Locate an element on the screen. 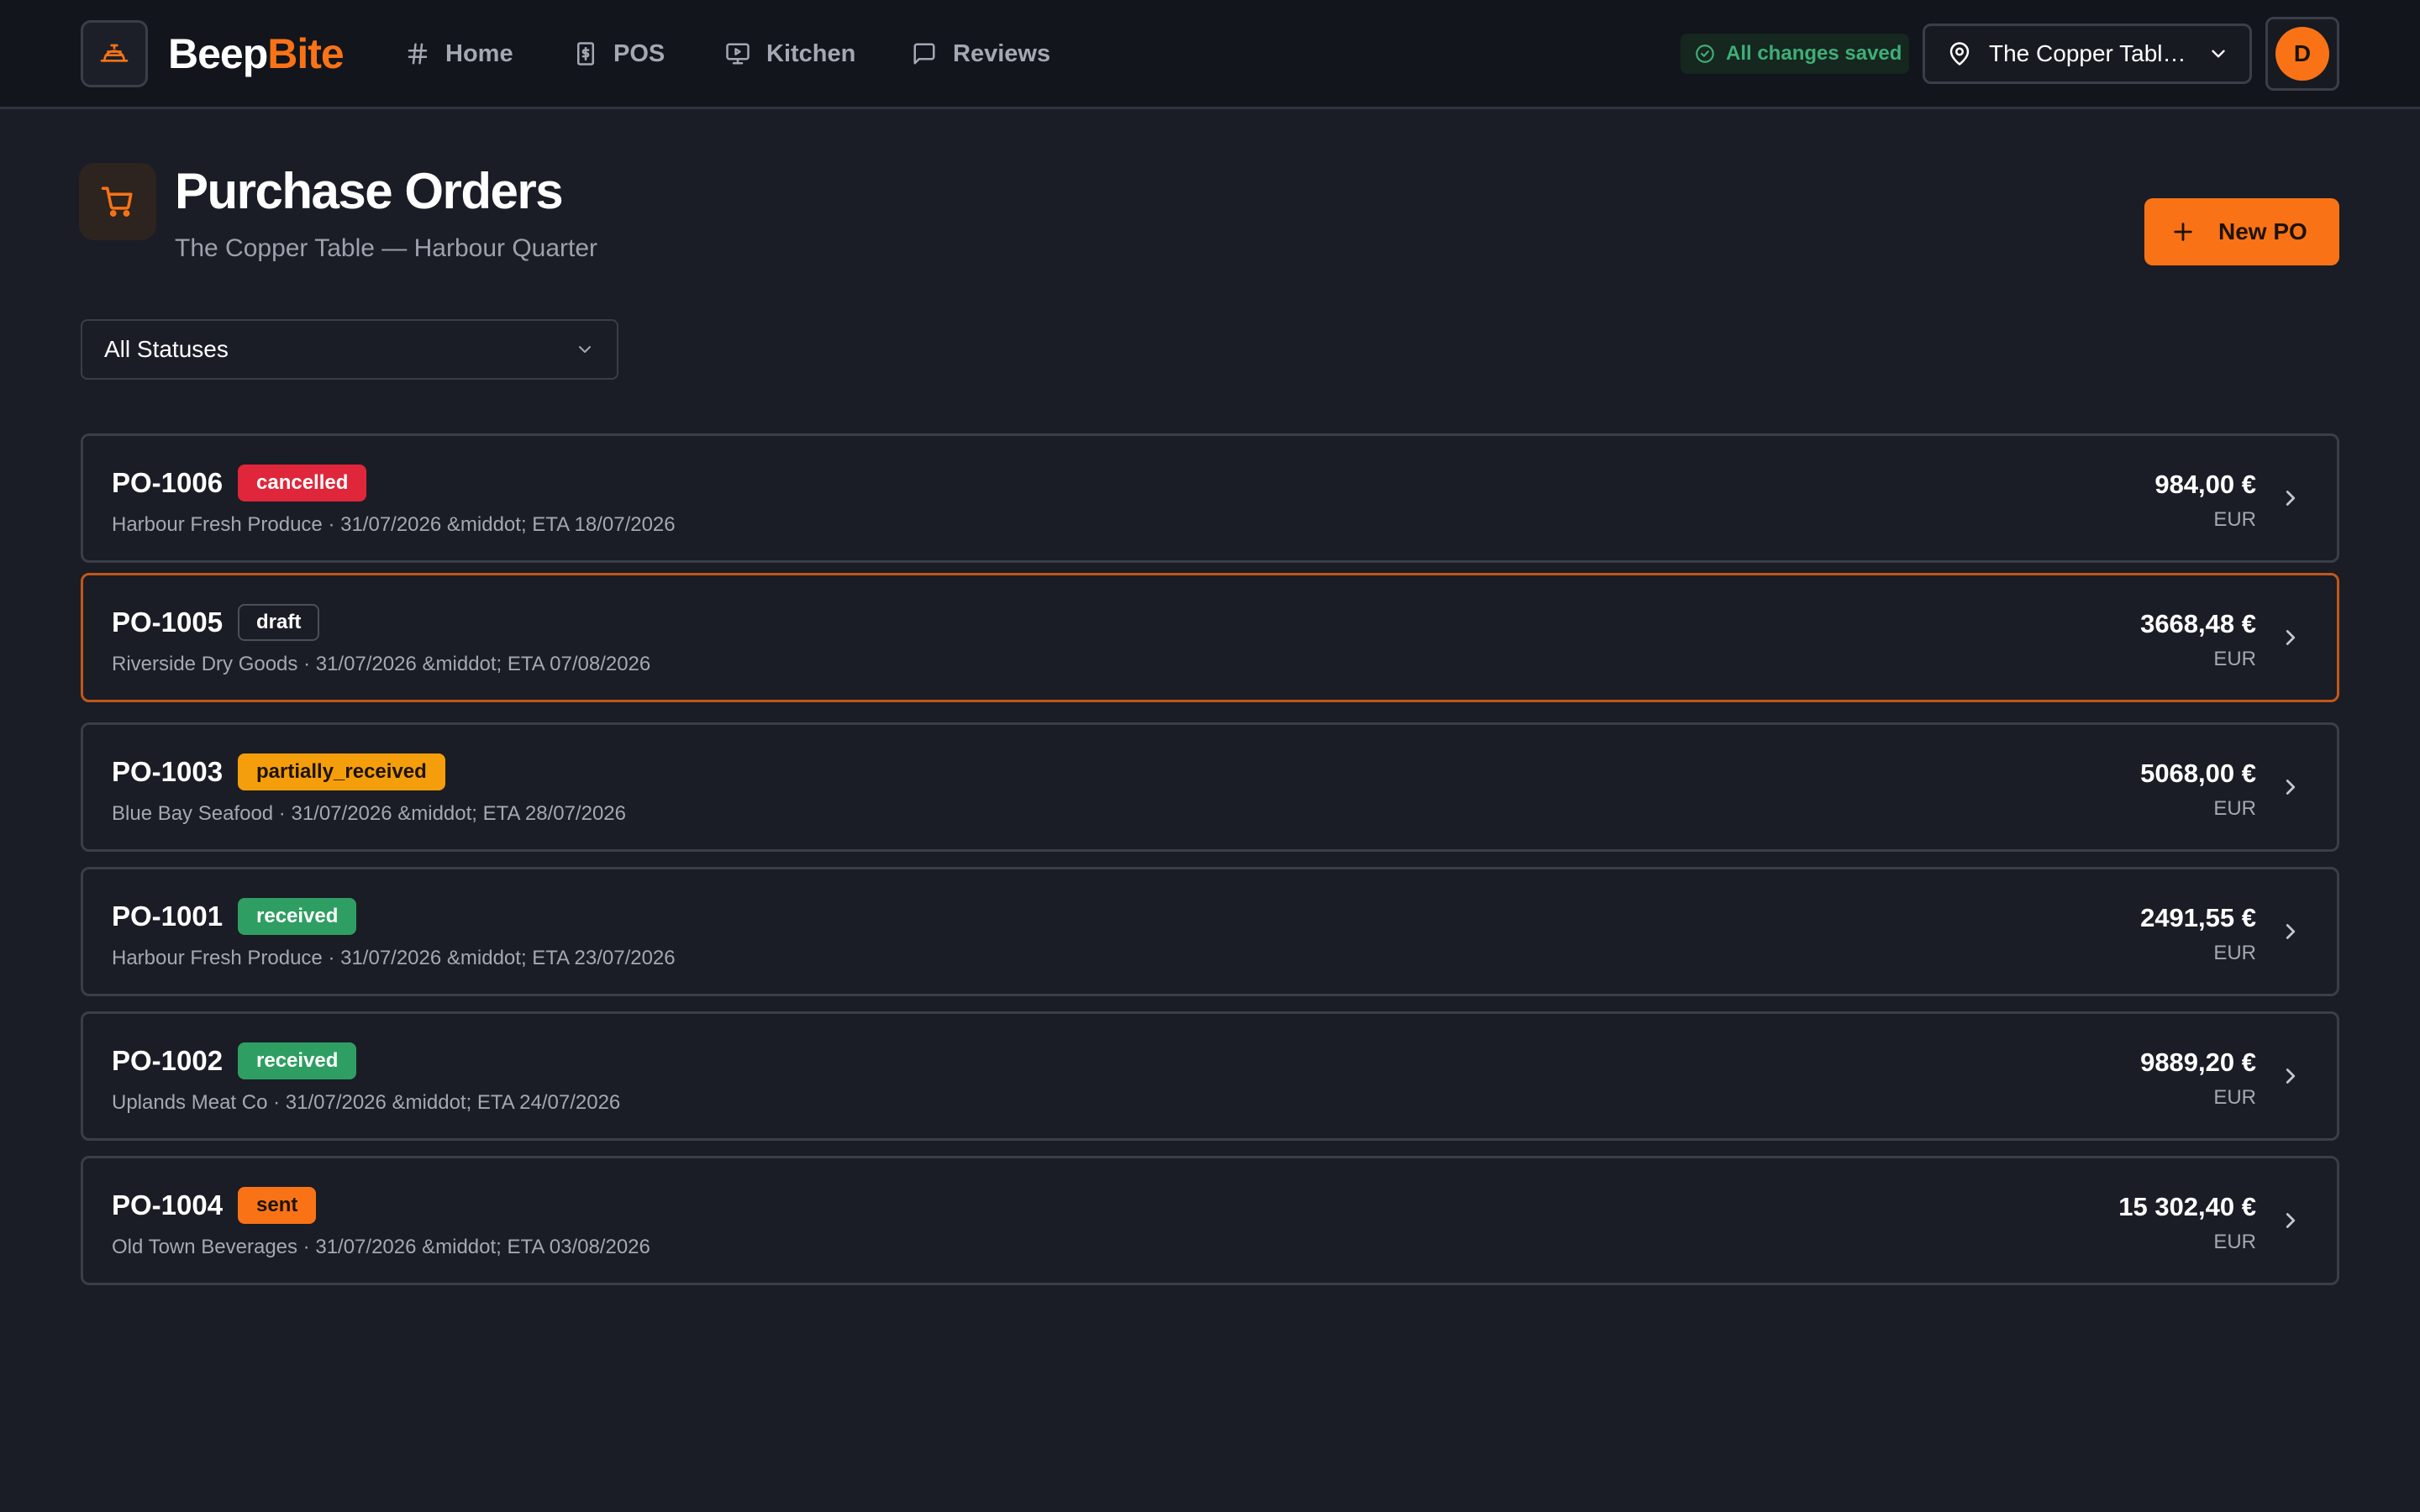  nav-item-reviews: Reviews is located at coordinates (981, 54).